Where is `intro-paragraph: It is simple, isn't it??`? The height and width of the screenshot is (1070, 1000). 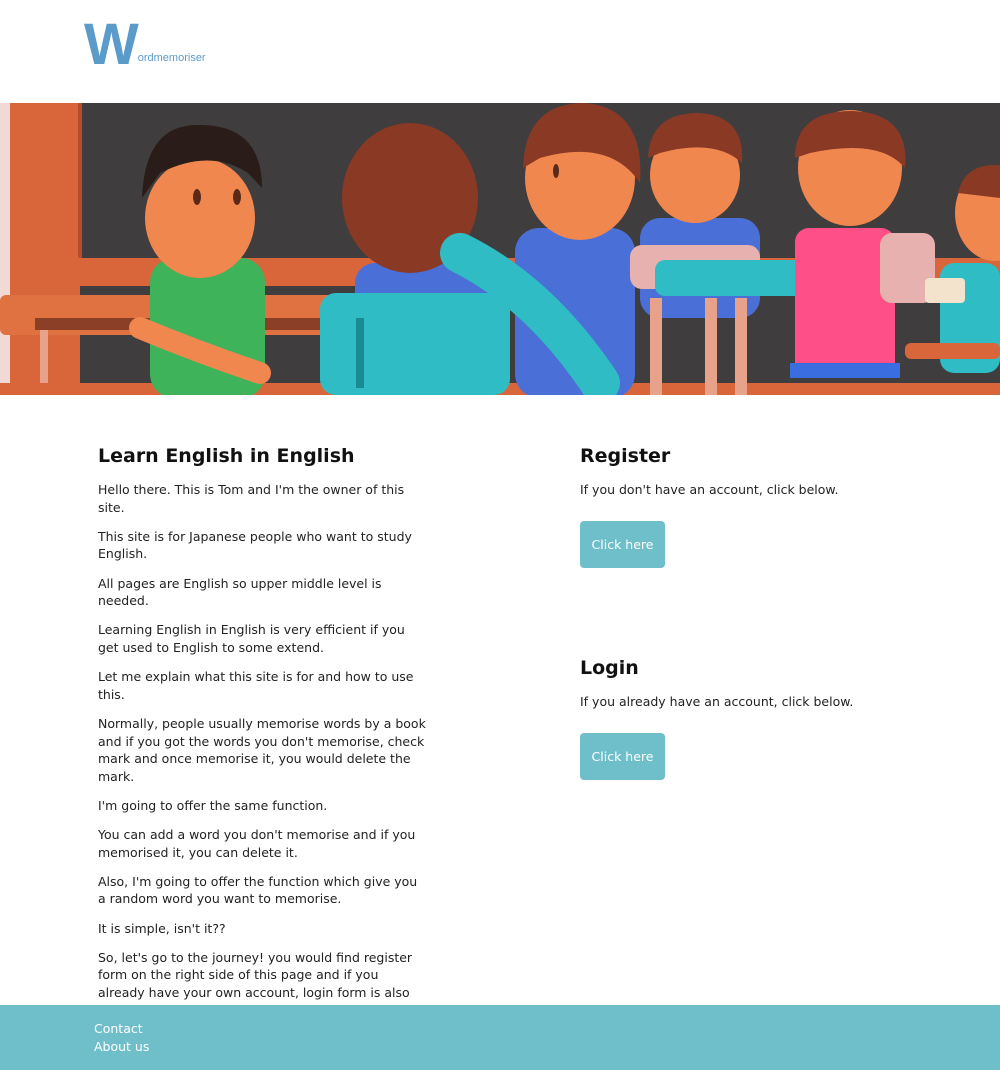
intro-paragraph: It is simple, isn't it?? is located at coordinates (162, 928).